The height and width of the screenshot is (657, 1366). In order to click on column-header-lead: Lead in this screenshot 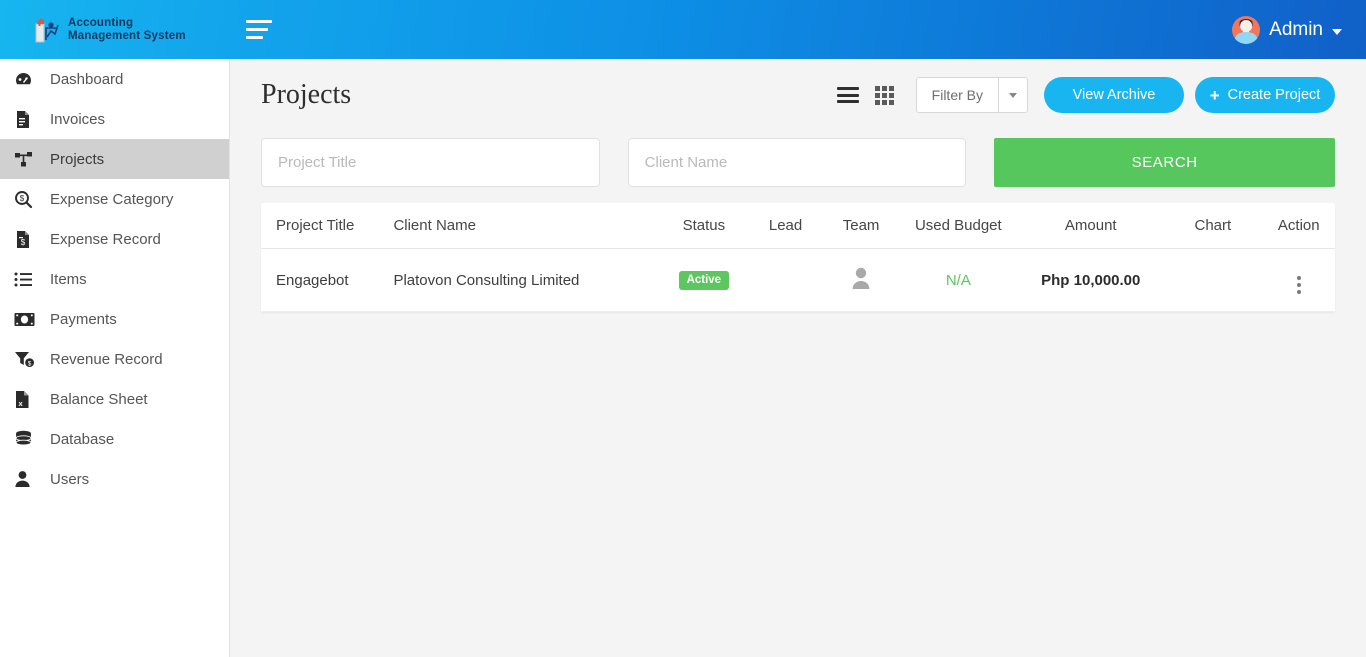, I will do `click(785, 226)`.